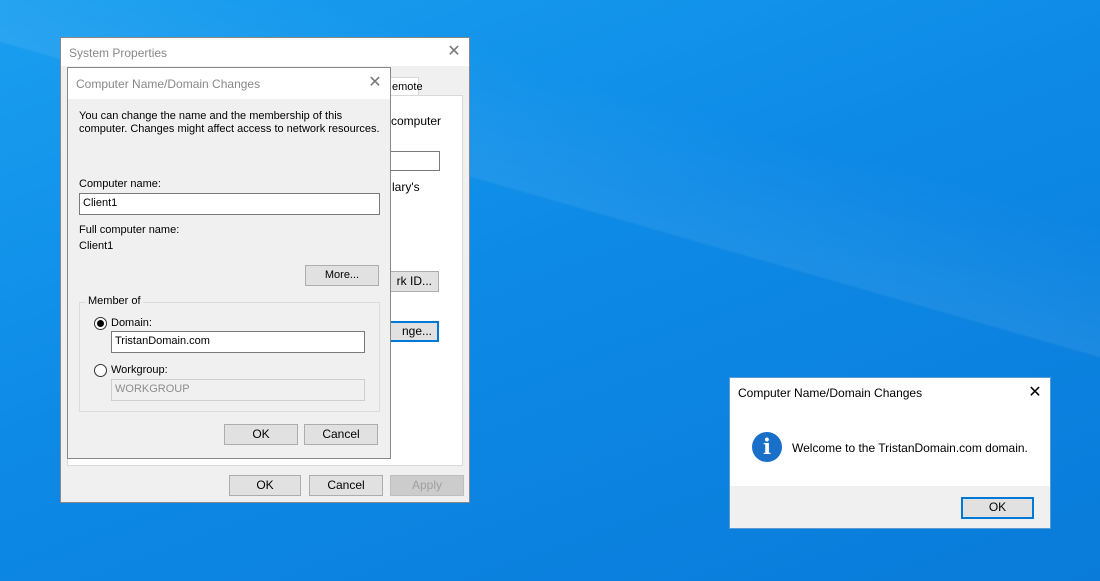 The image size is (1100, 581). I want to click on computer-name-input: Client1, so click(229, 204).